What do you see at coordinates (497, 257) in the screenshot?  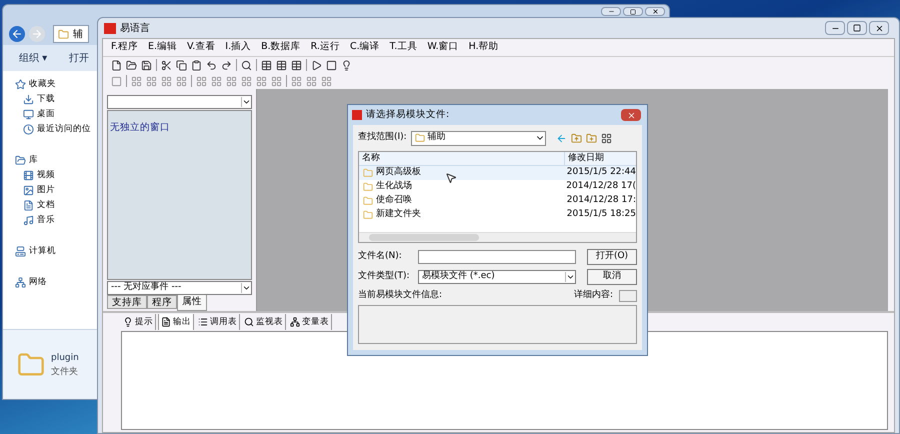 I see `filename-field` at bounding box center [497, 257].